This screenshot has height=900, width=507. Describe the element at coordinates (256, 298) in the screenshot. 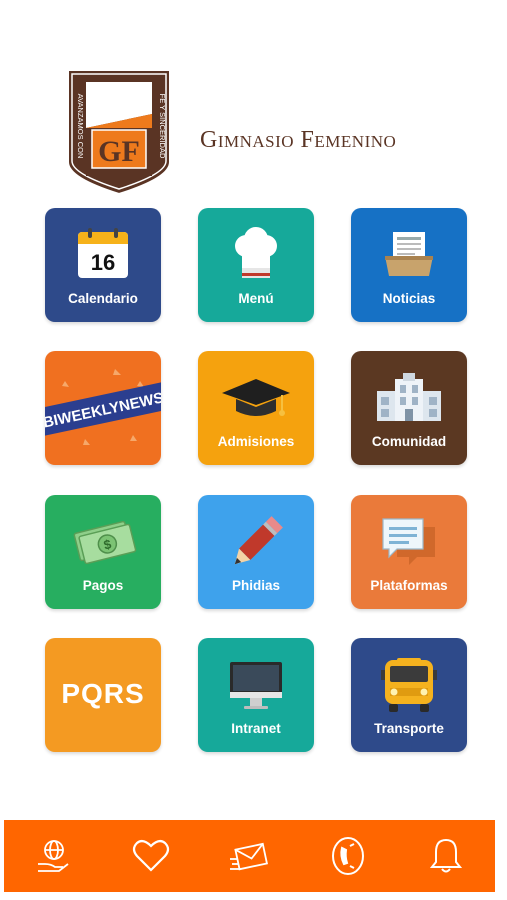

I see `tile-label: Menú` at that location.